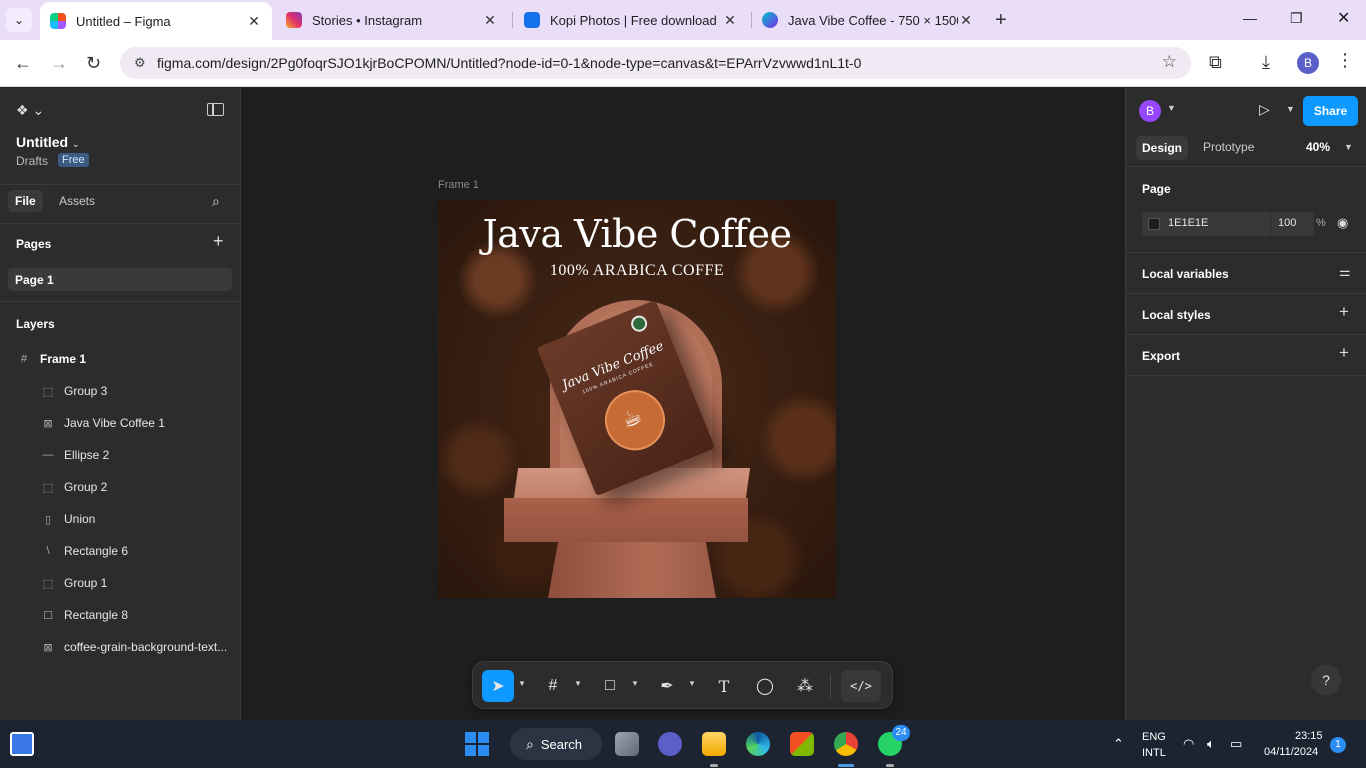  What do you see at coordinates (553, 686) in the screenshot?
I see `frame-tool-icon: #` at bounding box center [553, 686].